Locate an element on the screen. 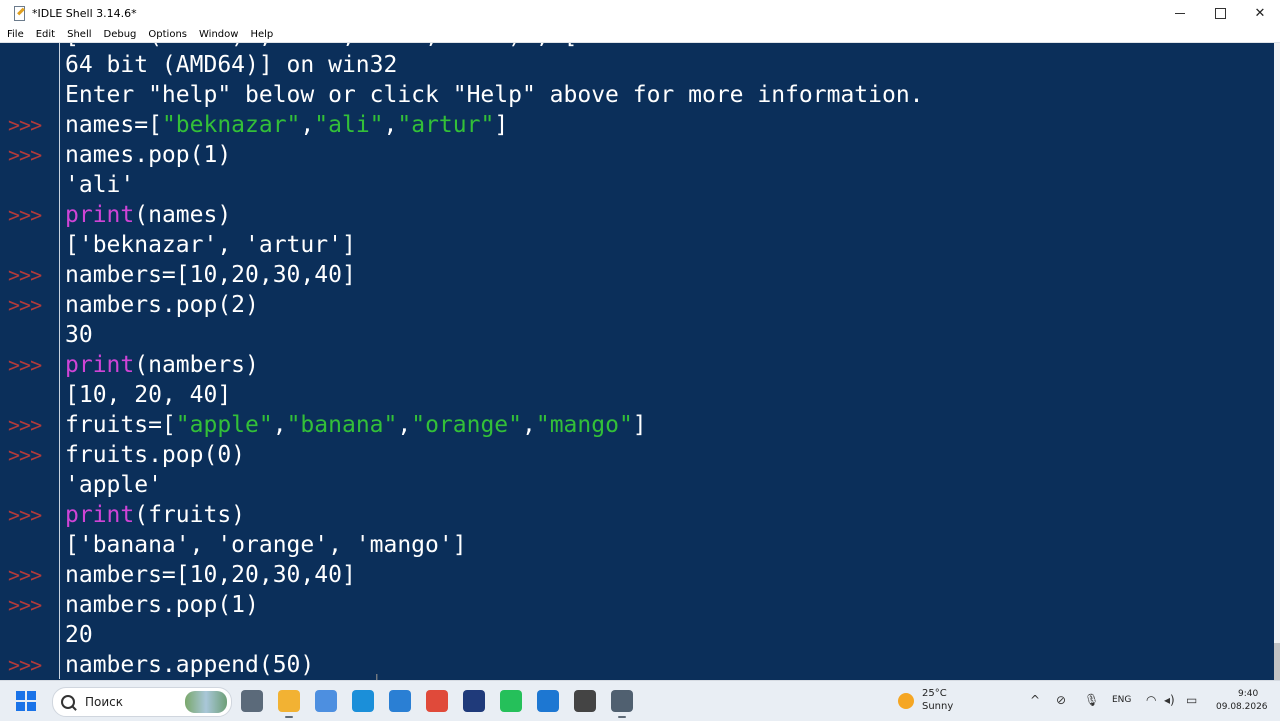 This screenshot has width=1280, height=721. input-line: >>> nambers.append(50) is located at coordinates (640, 664).